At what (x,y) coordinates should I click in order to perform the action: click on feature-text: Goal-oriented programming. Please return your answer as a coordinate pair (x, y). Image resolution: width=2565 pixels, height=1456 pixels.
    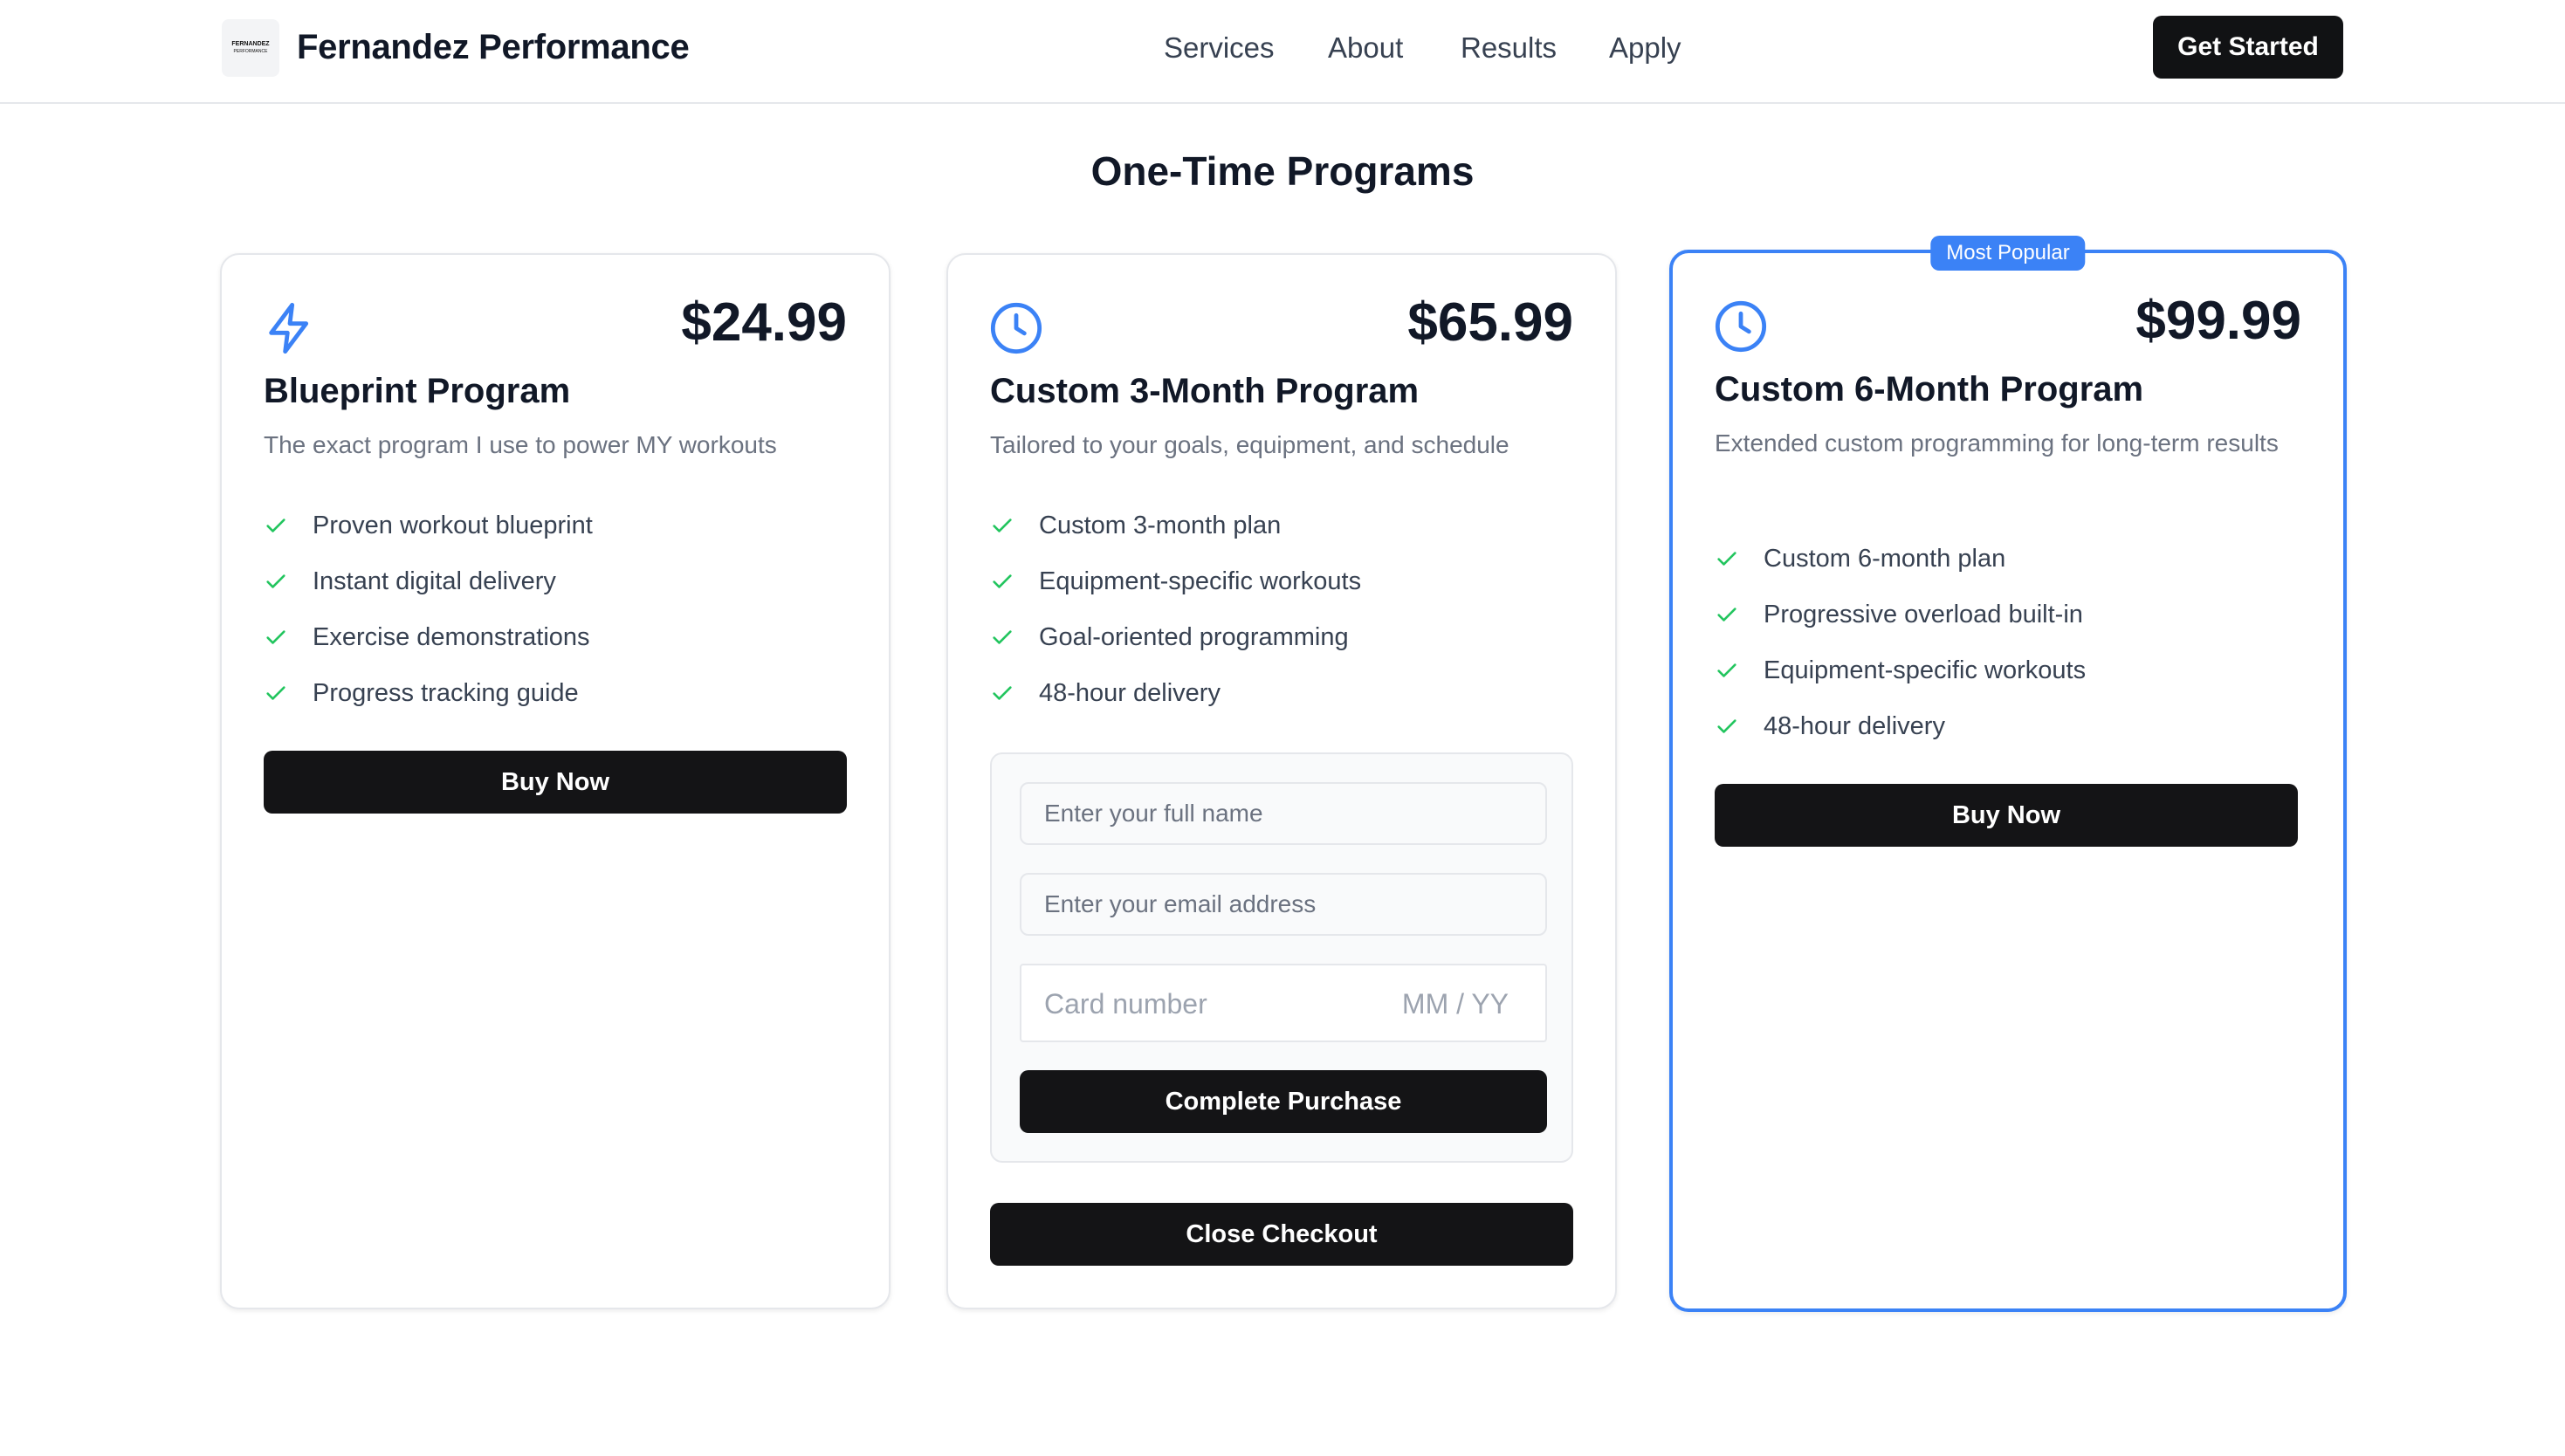
    Looking at the image, I should click on (1194, 636).